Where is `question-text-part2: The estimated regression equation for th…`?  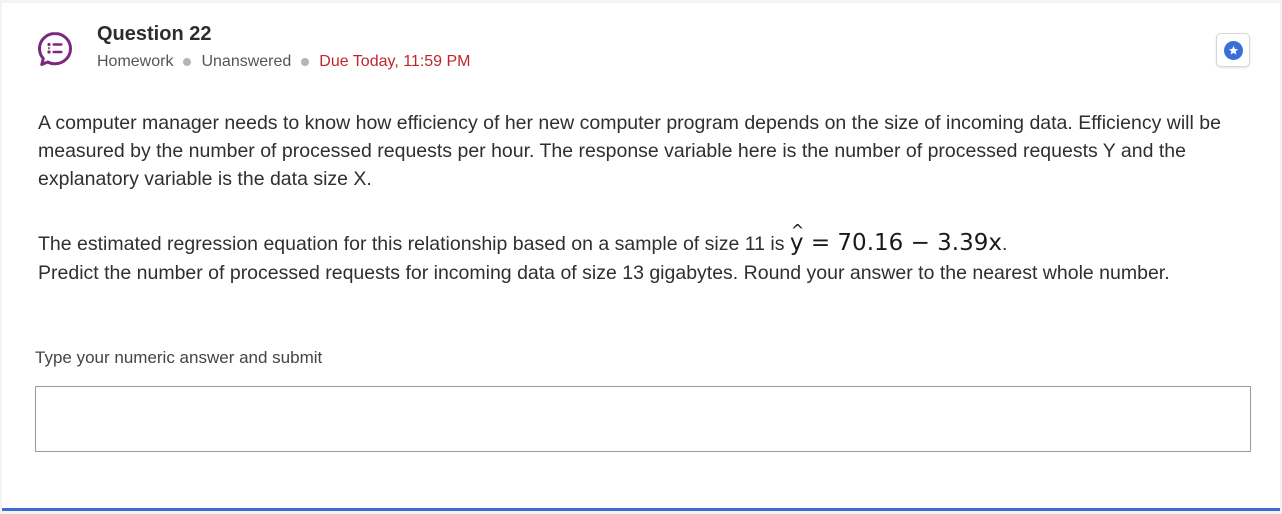 question-text-part2: The estimated regression equation for th… is located at coordinates (645, 254).